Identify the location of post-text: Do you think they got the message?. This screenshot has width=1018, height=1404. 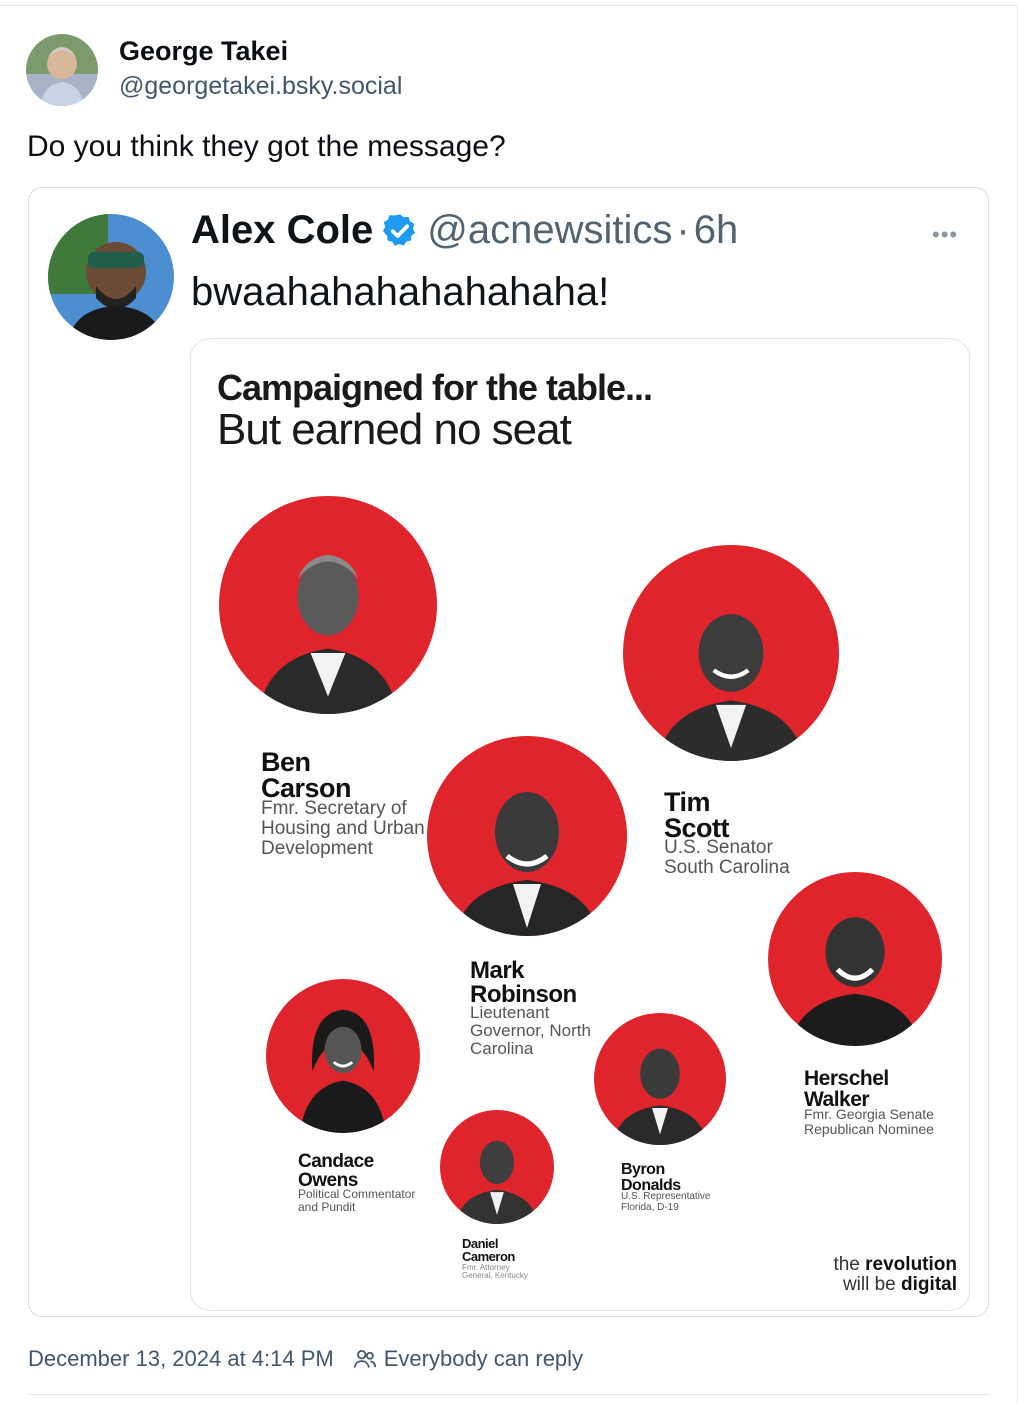
(266, 146).